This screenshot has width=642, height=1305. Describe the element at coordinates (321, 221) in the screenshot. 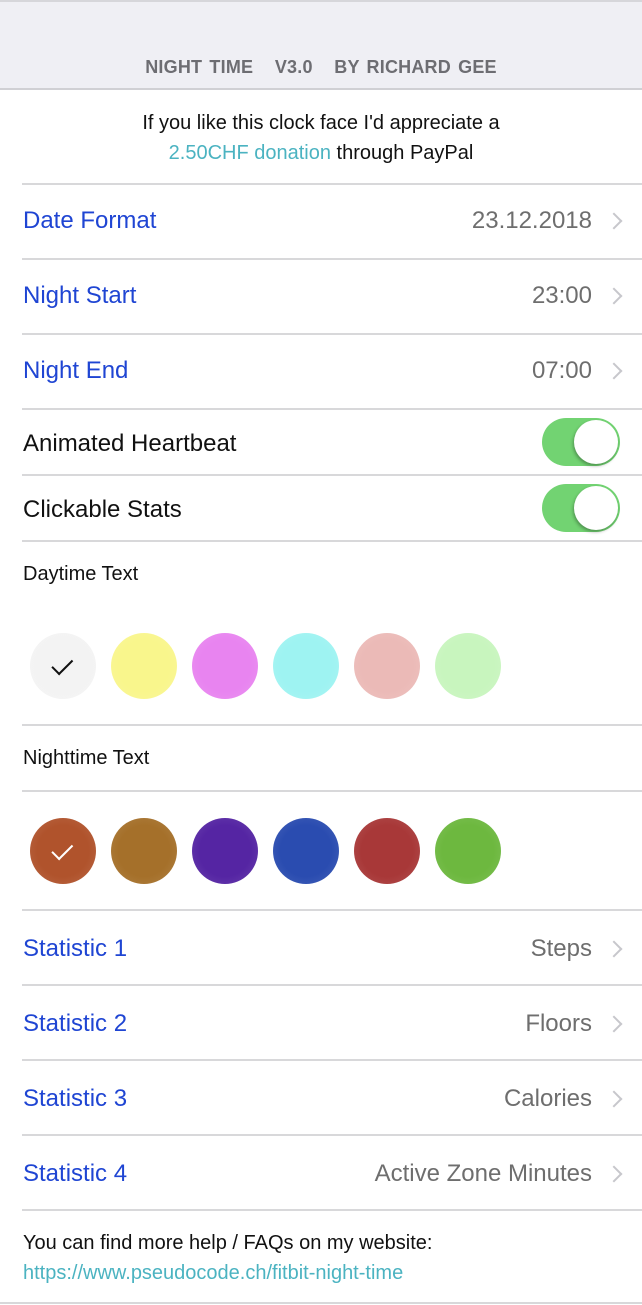

I see `setting-date-format: Date Format 23.12.2018` at that location.